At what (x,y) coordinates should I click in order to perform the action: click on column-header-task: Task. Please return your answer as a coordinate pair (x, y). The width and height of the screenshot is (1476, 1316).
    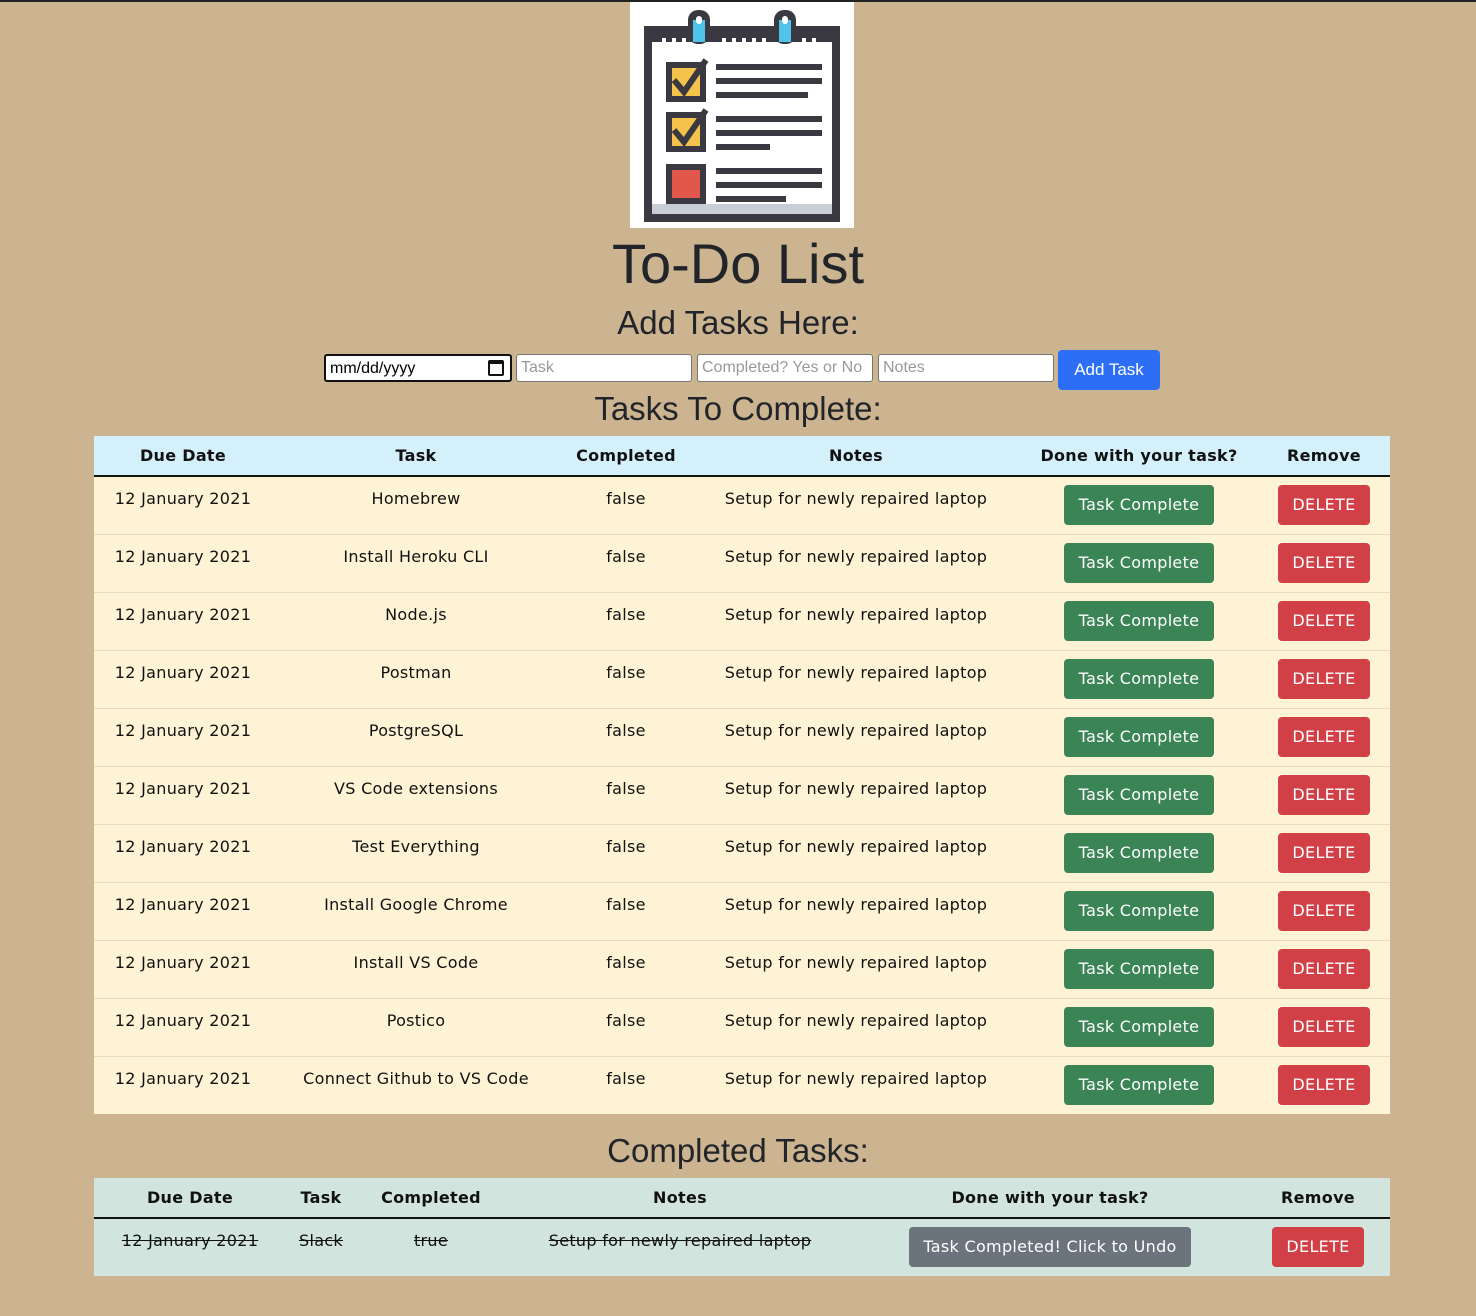
    Looking at the image, I should click on (416, 456).